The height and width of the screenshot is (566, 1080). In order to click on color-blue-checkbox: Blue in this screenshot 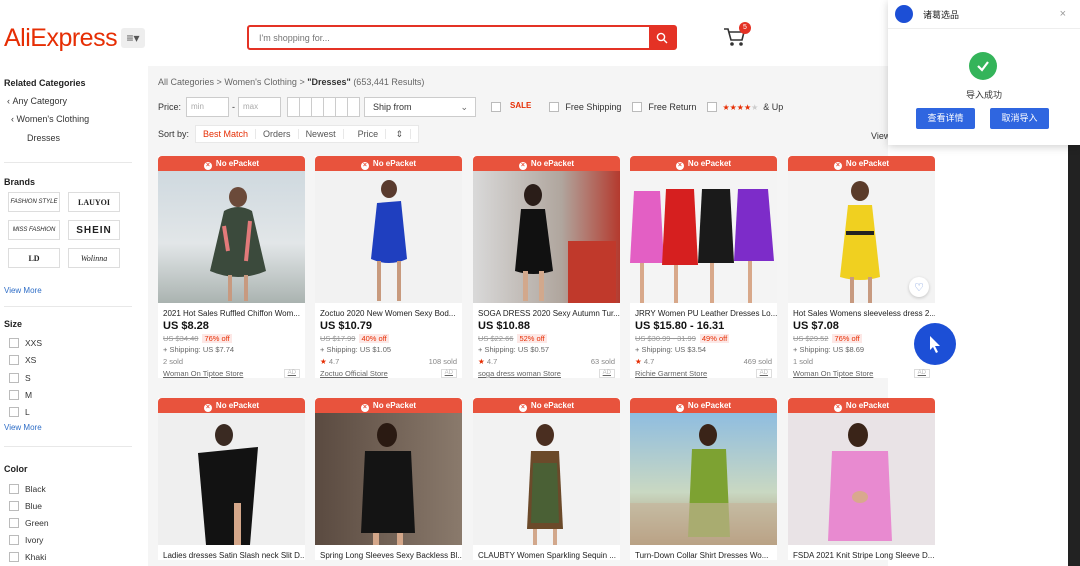, I will do `click(25, 506)`.